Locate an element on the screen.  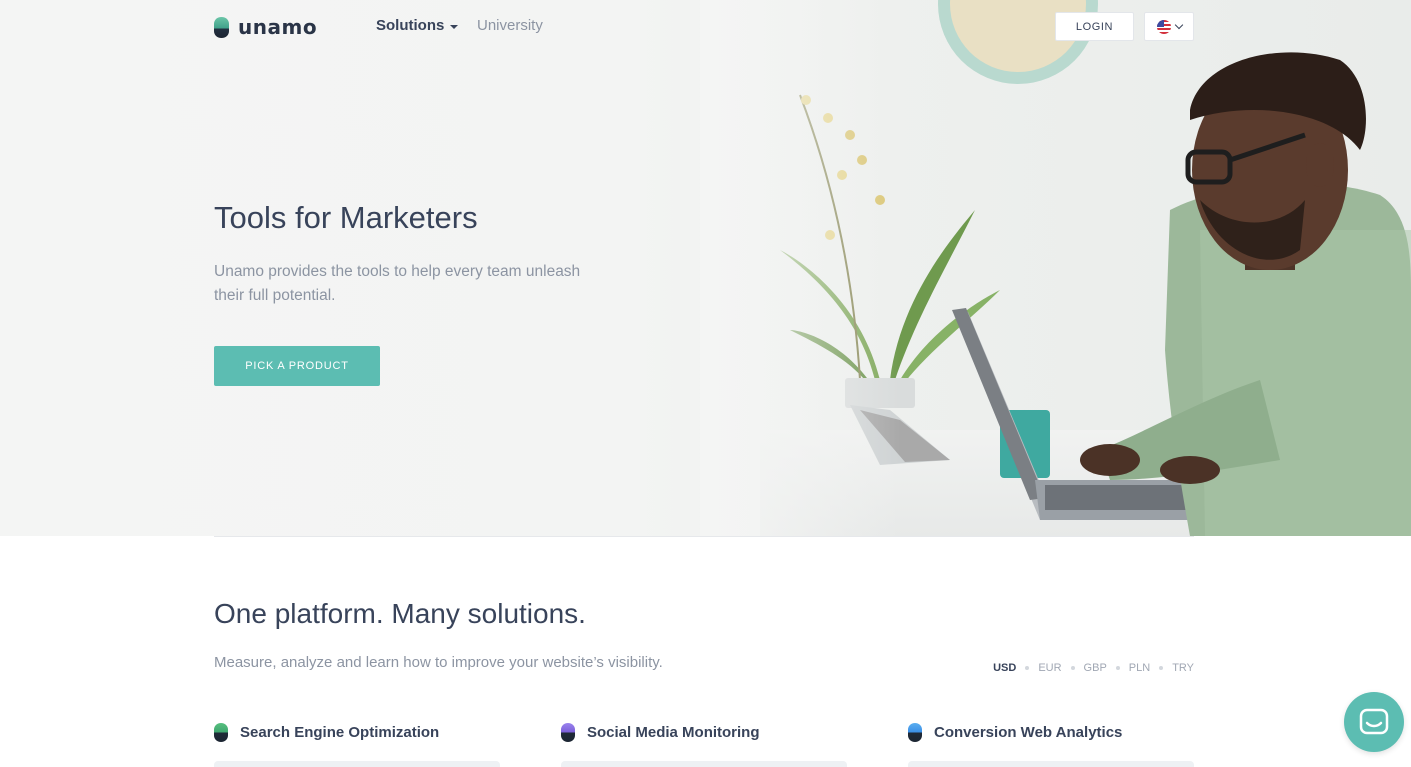
product-card-seo is located at coordinates (357, 764).